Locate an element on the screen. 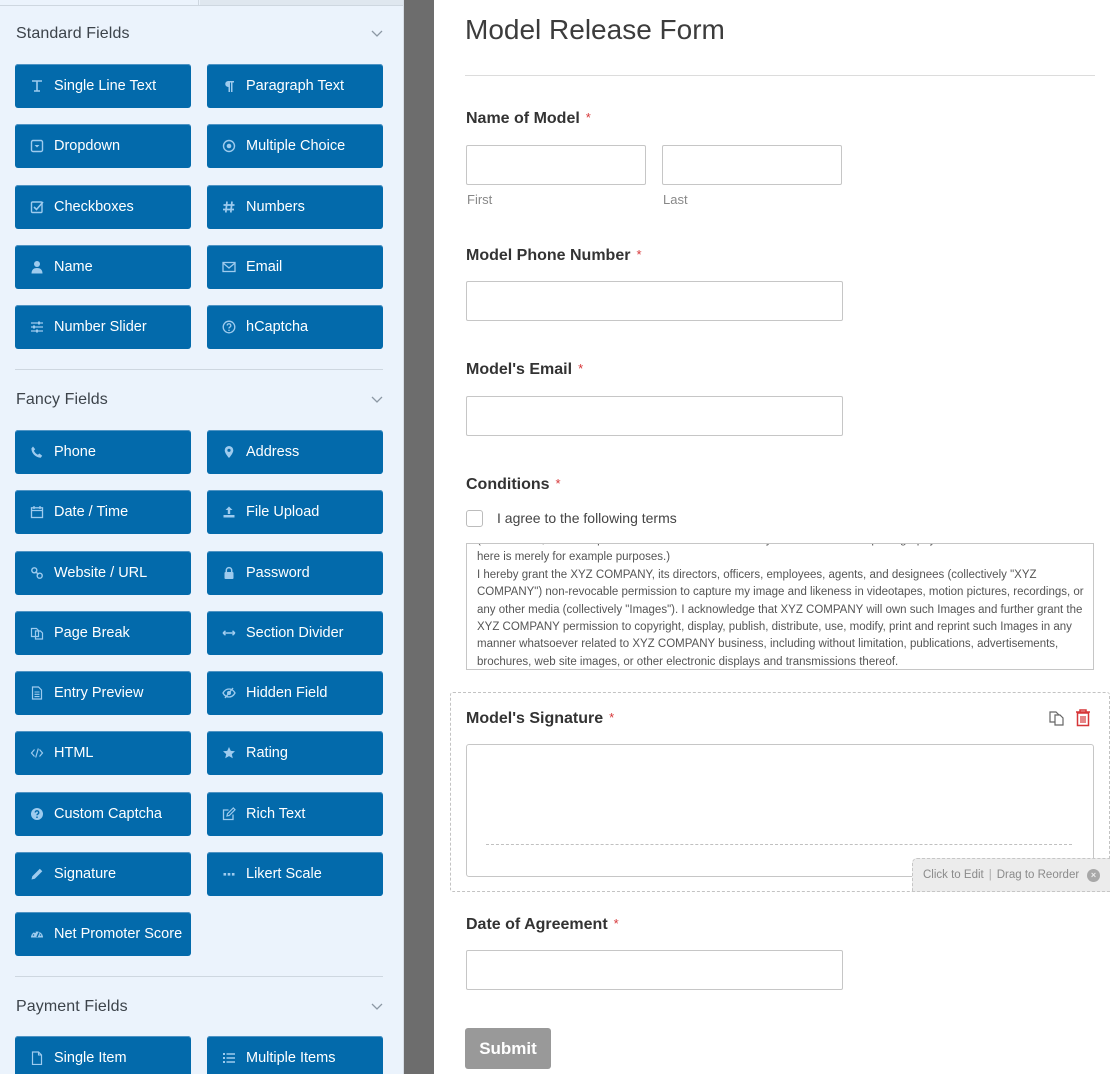 This screenshot has height=1074, width=1116. tab-add-fields is located at coordinates (99, 2).